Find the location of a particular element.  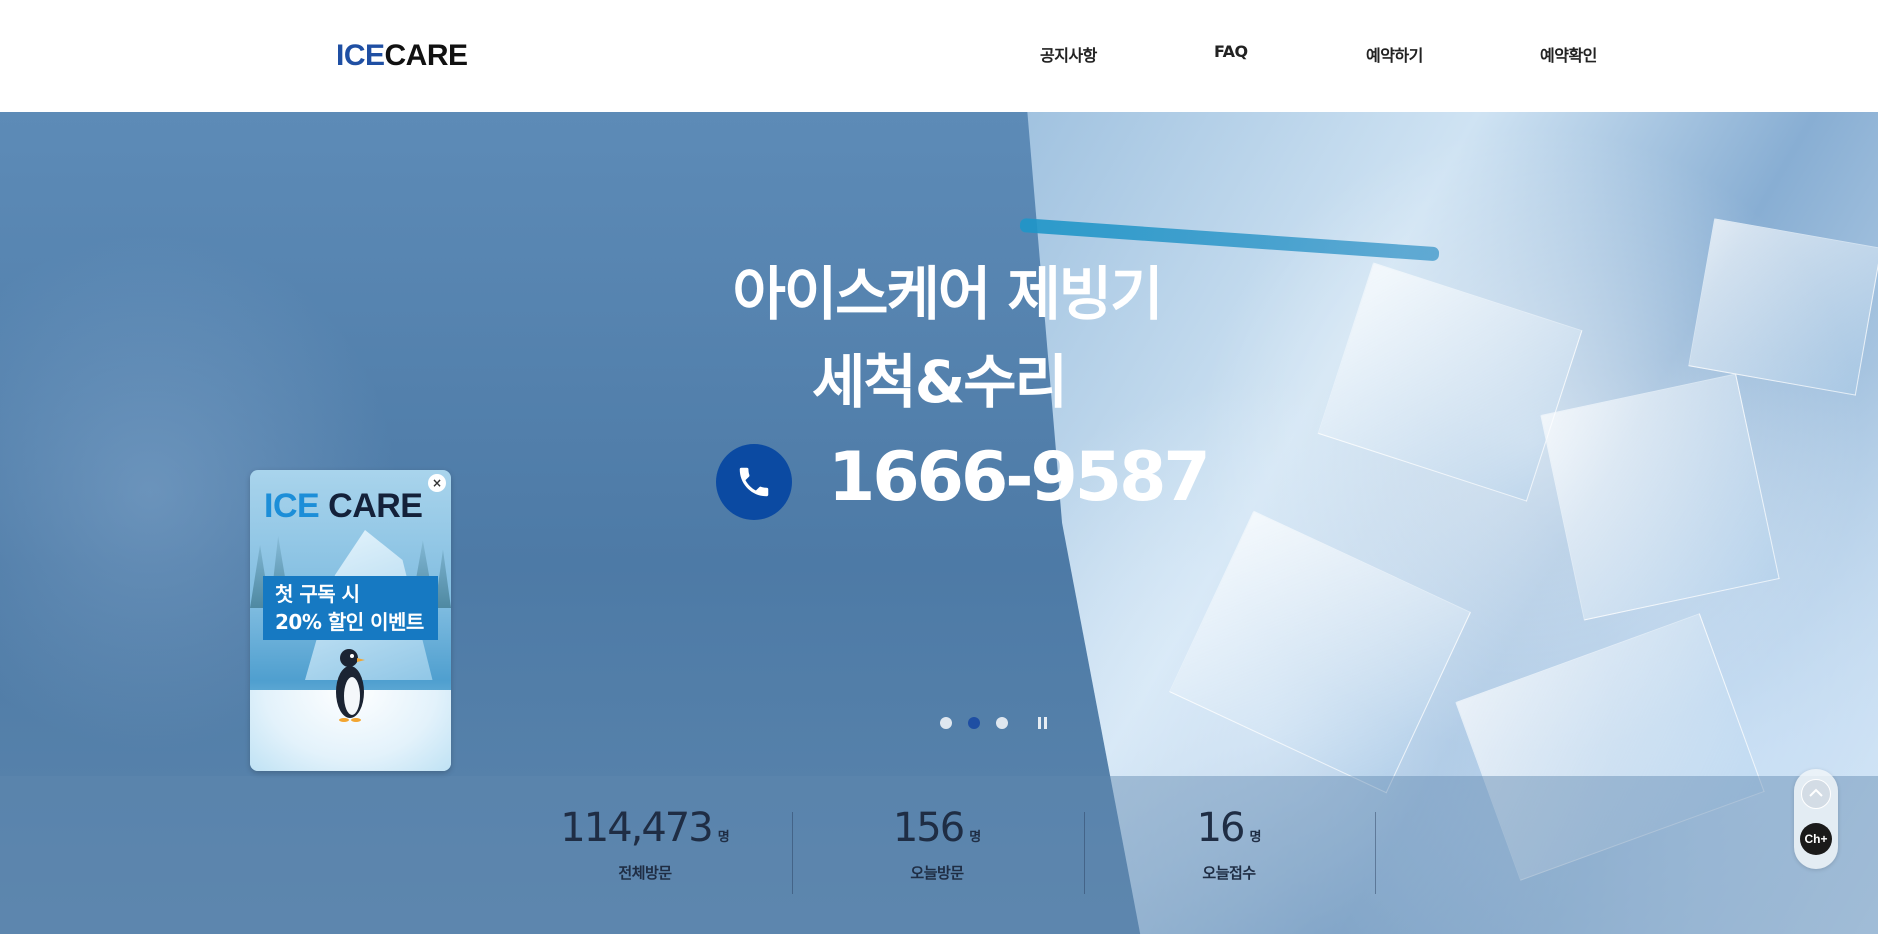

phone-icon is located at coordinates (754, 482).